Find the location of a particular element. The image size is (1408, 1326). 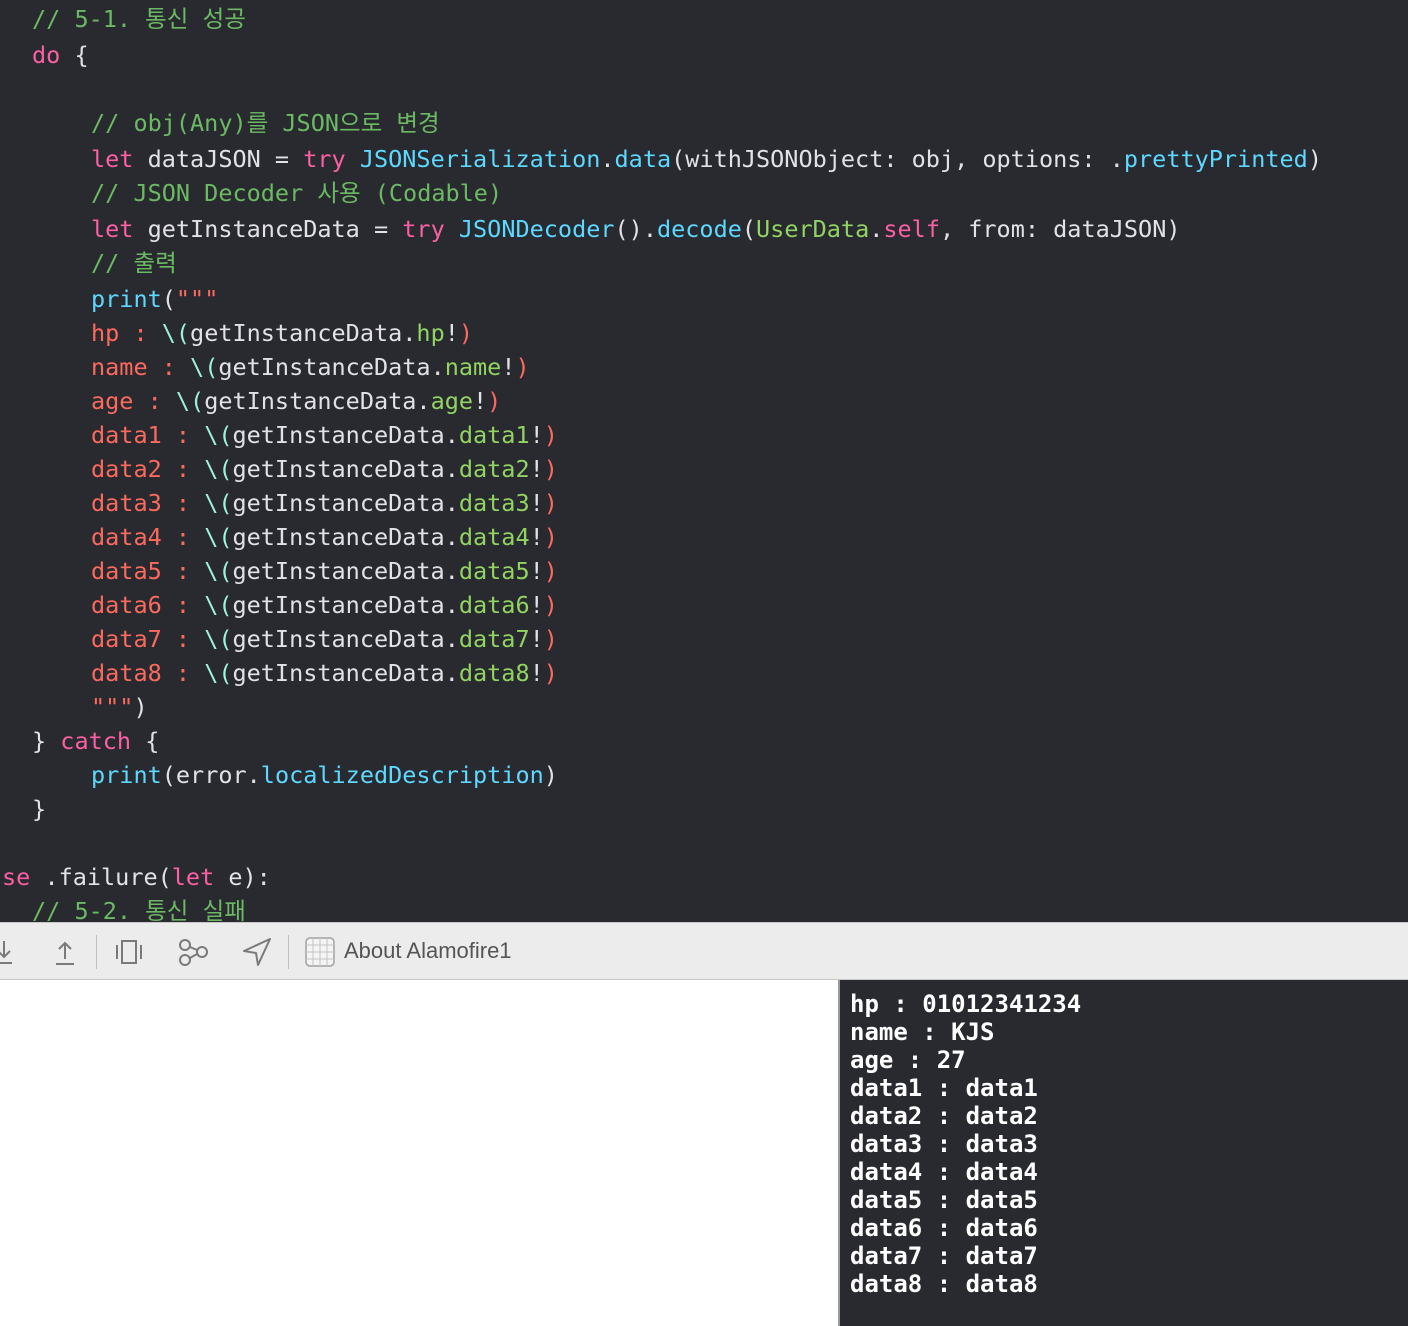

code-comment: // 출력 is located at coordinates (134, 263).